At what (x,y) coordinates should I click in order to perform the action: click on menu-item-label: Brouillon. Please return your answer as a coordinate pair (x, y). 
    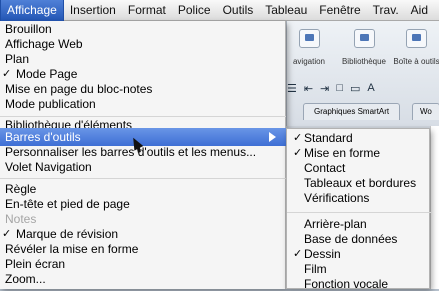
    Looking at the image, I should click on (28, 29).